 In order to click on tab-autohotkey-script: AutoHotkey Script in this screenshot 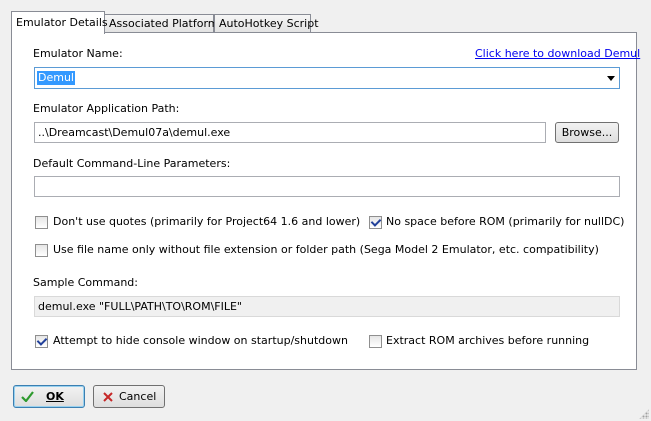, I will do `click(266, 23)`.